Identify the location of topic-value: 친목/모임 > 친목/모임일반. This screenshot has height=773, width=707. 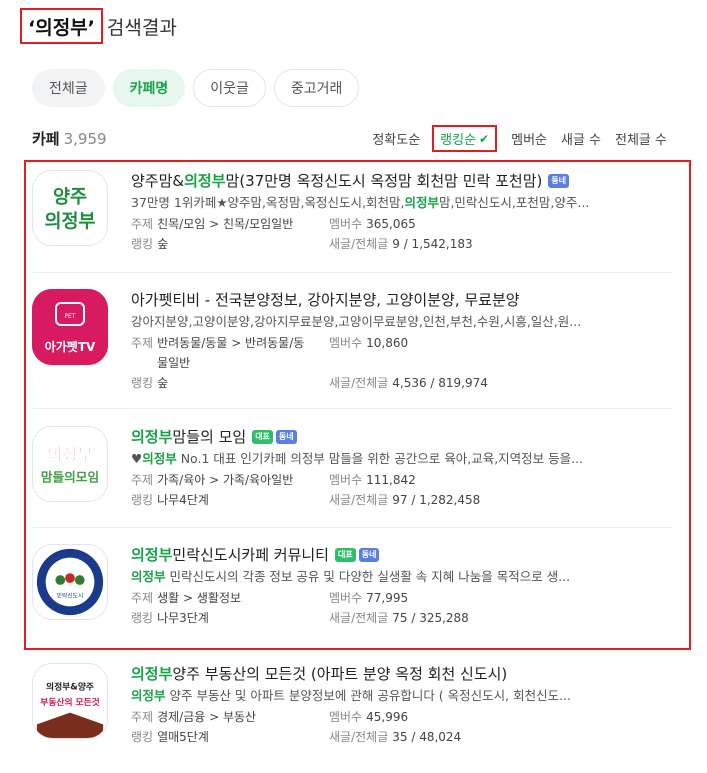
(225, 224).